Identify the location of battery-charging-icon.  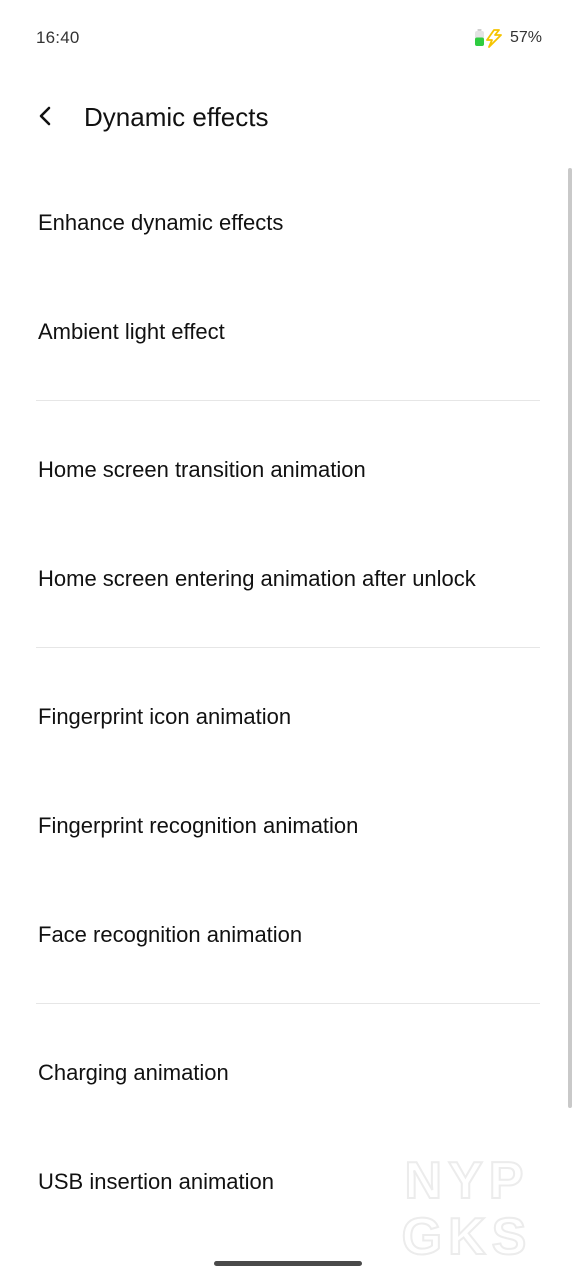
(489, 38).